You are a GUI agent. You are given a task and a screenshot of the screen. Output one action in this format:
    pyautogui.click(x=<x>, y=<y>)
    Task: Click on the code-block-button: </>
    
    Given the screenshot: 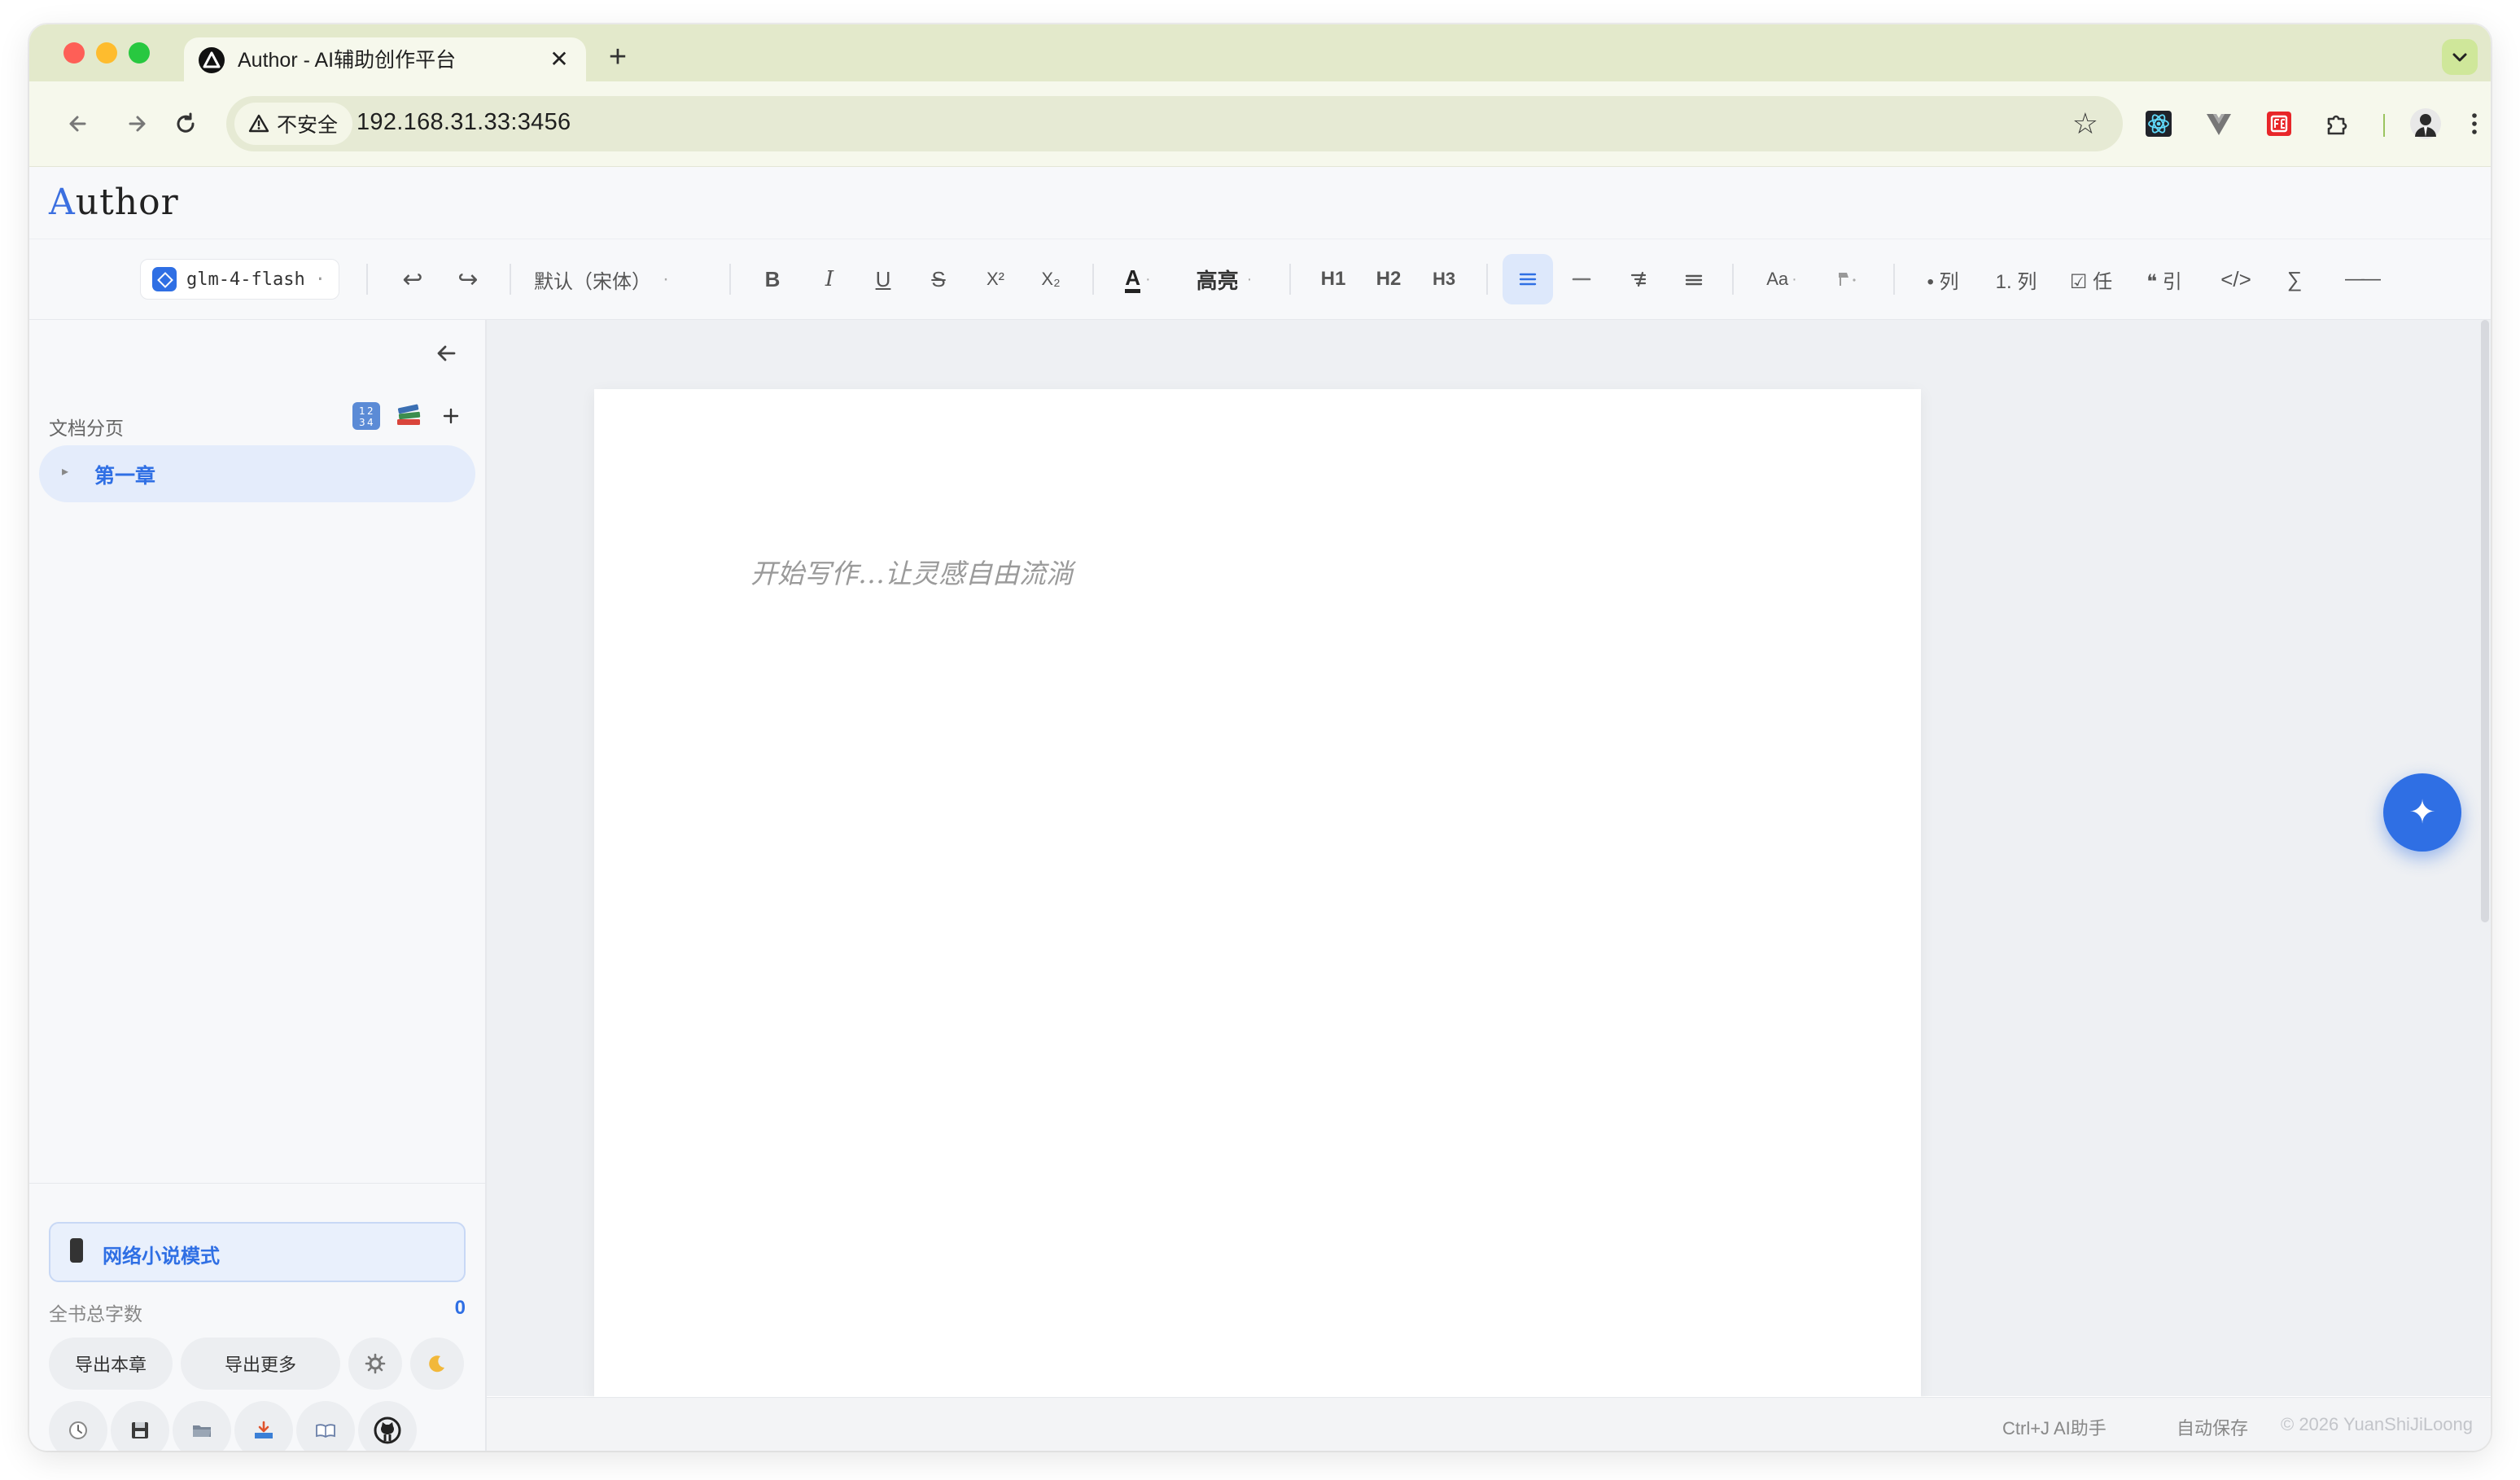 What is the action you would take?
    pyautogui.click(x=2236, y=279)
    